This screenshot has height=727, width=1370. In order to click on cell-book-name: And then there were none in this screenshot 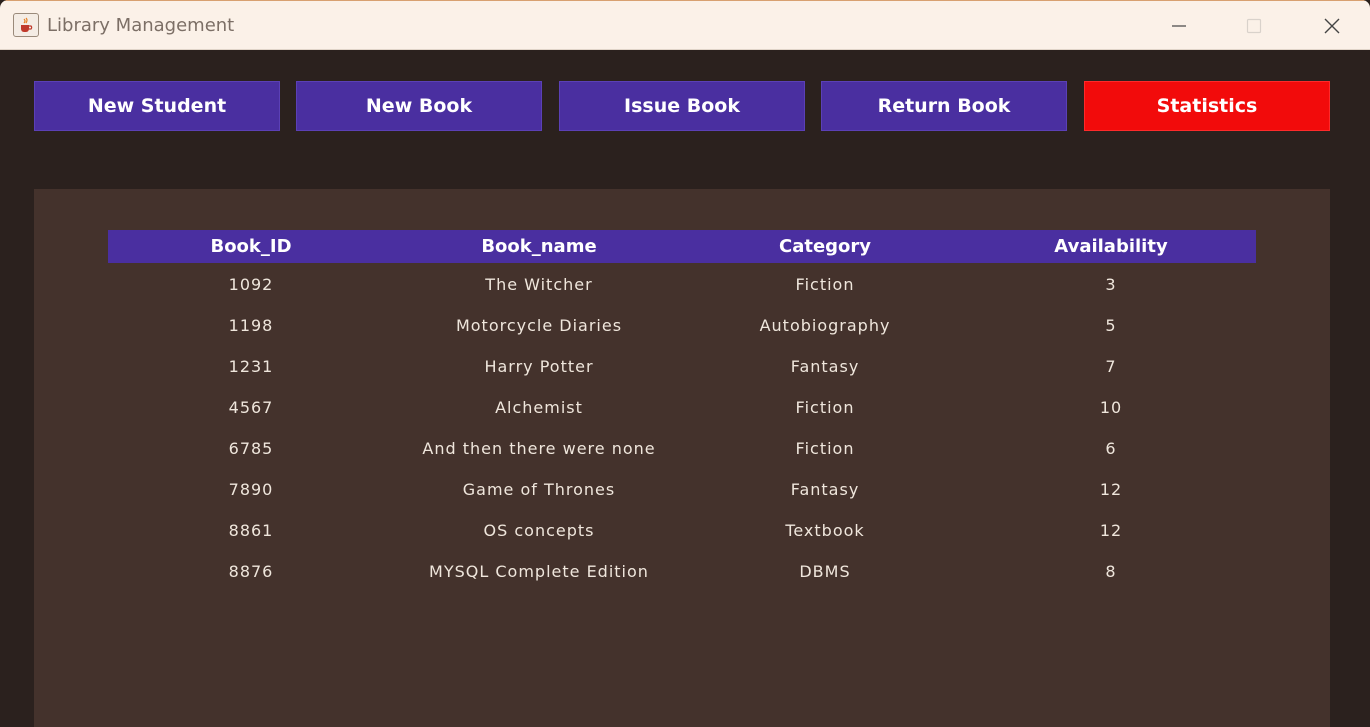, I will do `click(539, 448)`.